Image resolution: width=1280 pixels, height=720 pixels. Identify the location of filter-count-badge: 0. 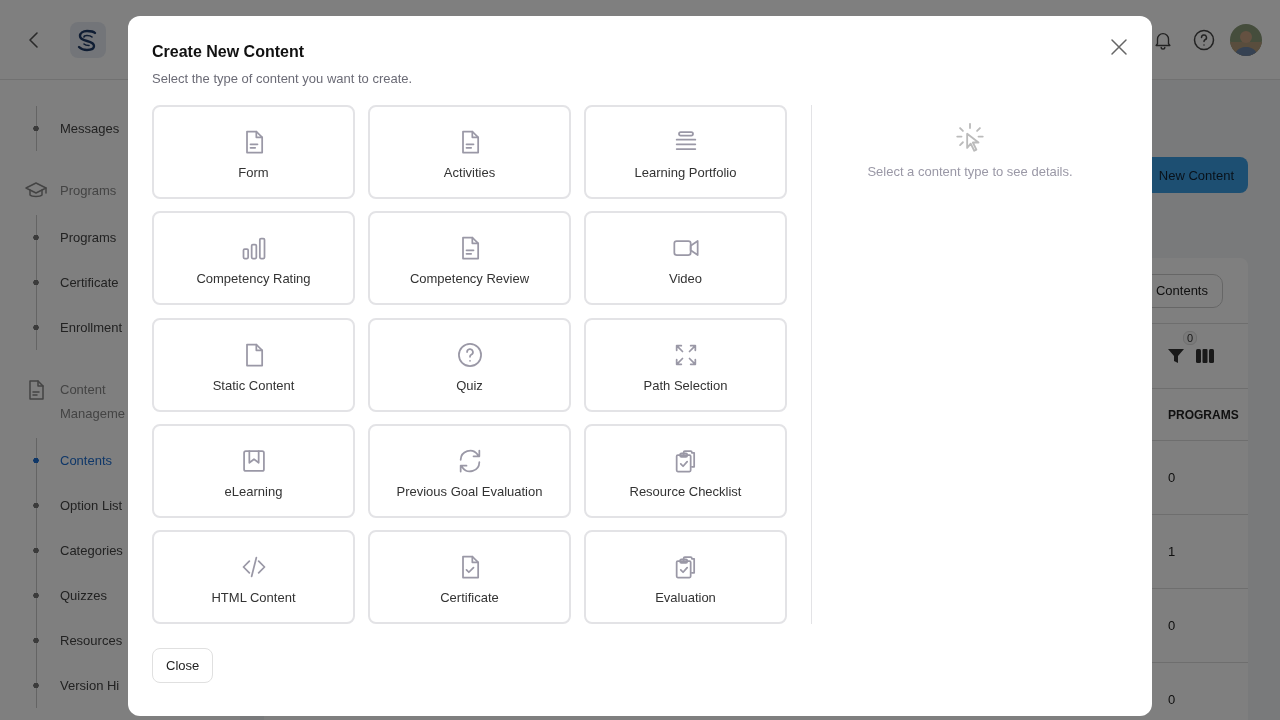
(1190, 338).